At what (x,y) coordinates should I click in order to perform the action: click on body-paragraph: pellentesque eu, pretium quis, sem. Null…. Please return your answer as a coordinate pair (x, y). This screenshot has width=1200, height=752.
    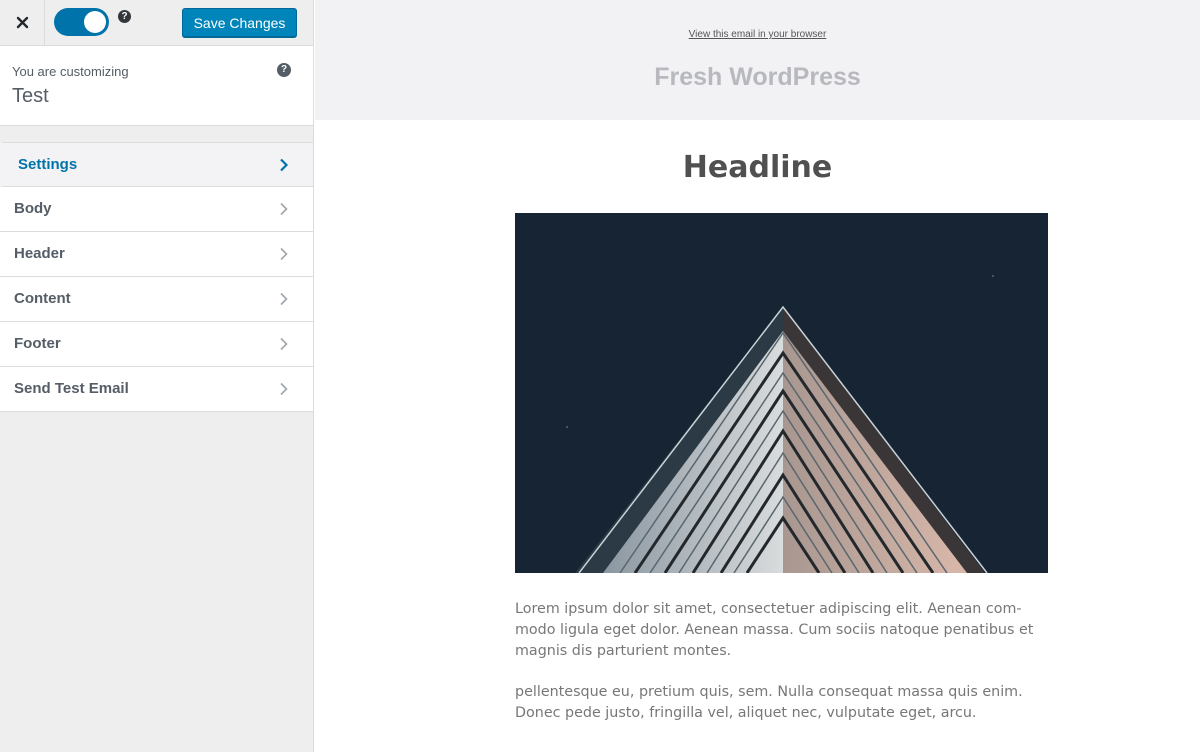
    Looking at the image, I should click on (769, 702).